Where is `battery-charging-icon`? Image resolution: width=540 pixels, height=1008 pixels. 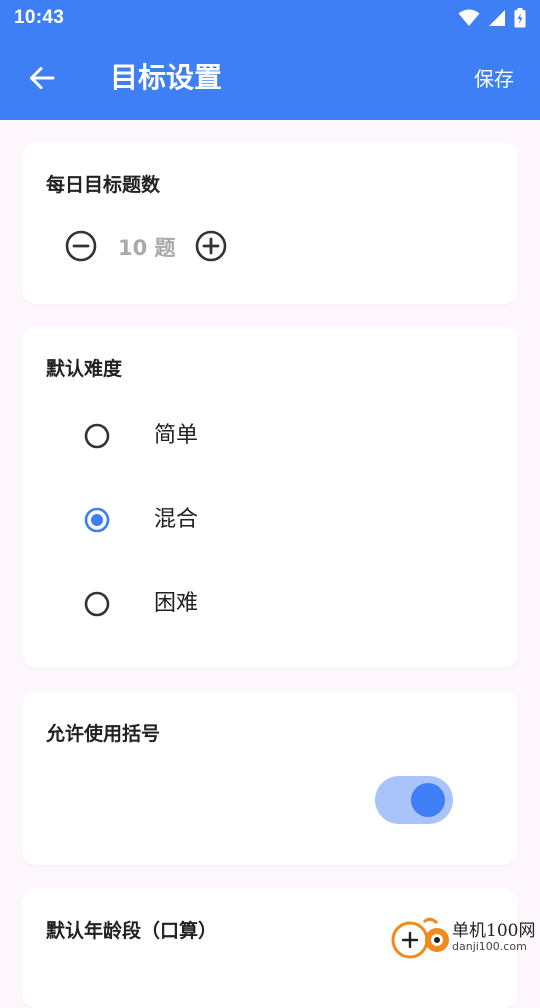 battery-charging-icon is located at coordinates (520, 18).